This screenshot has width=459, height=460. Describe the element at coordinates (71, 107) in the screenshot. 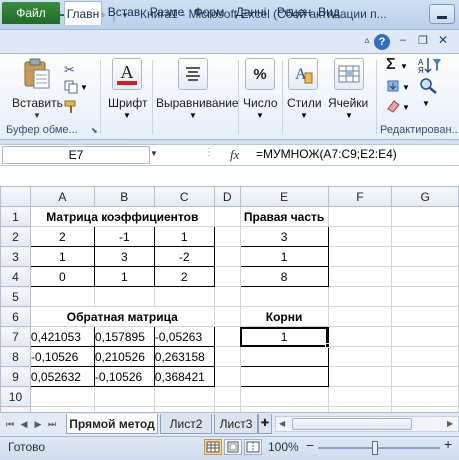

I see `format-painter-icon` at that location.